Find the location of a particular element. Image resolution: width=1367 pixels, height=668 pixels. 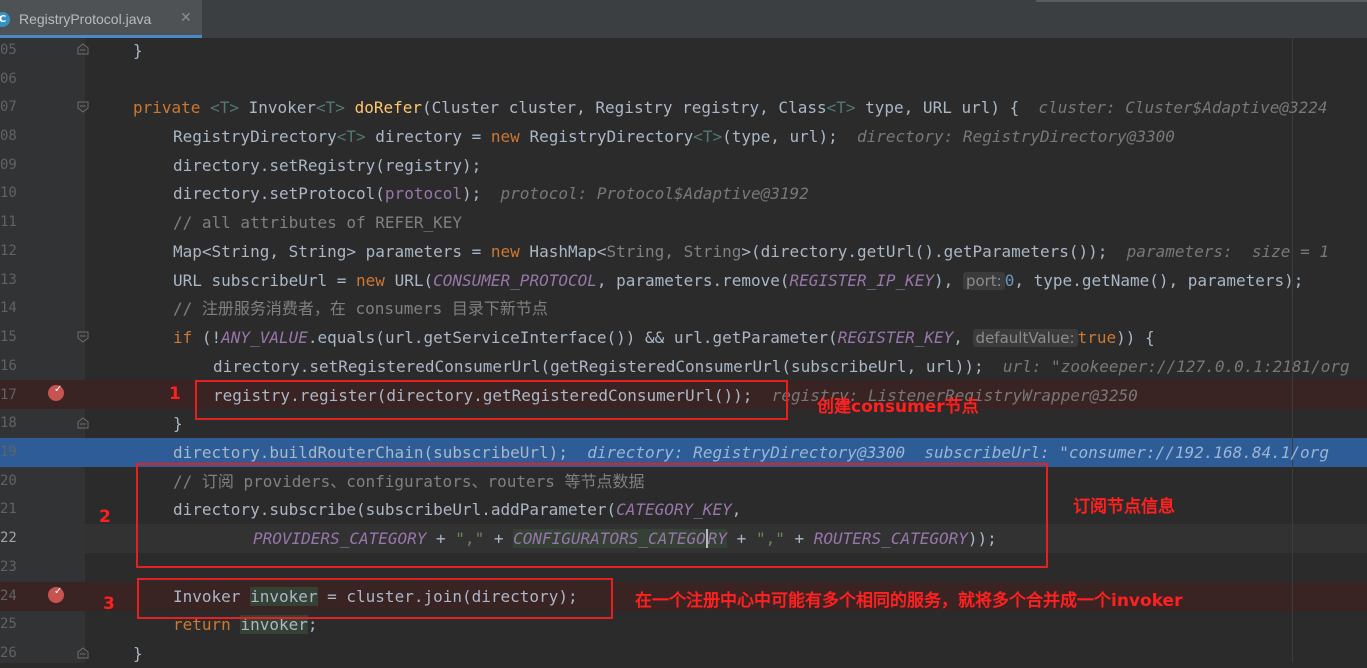

code-comment: // all attributes of REFER_KEY is located at coordinates (317, 222).